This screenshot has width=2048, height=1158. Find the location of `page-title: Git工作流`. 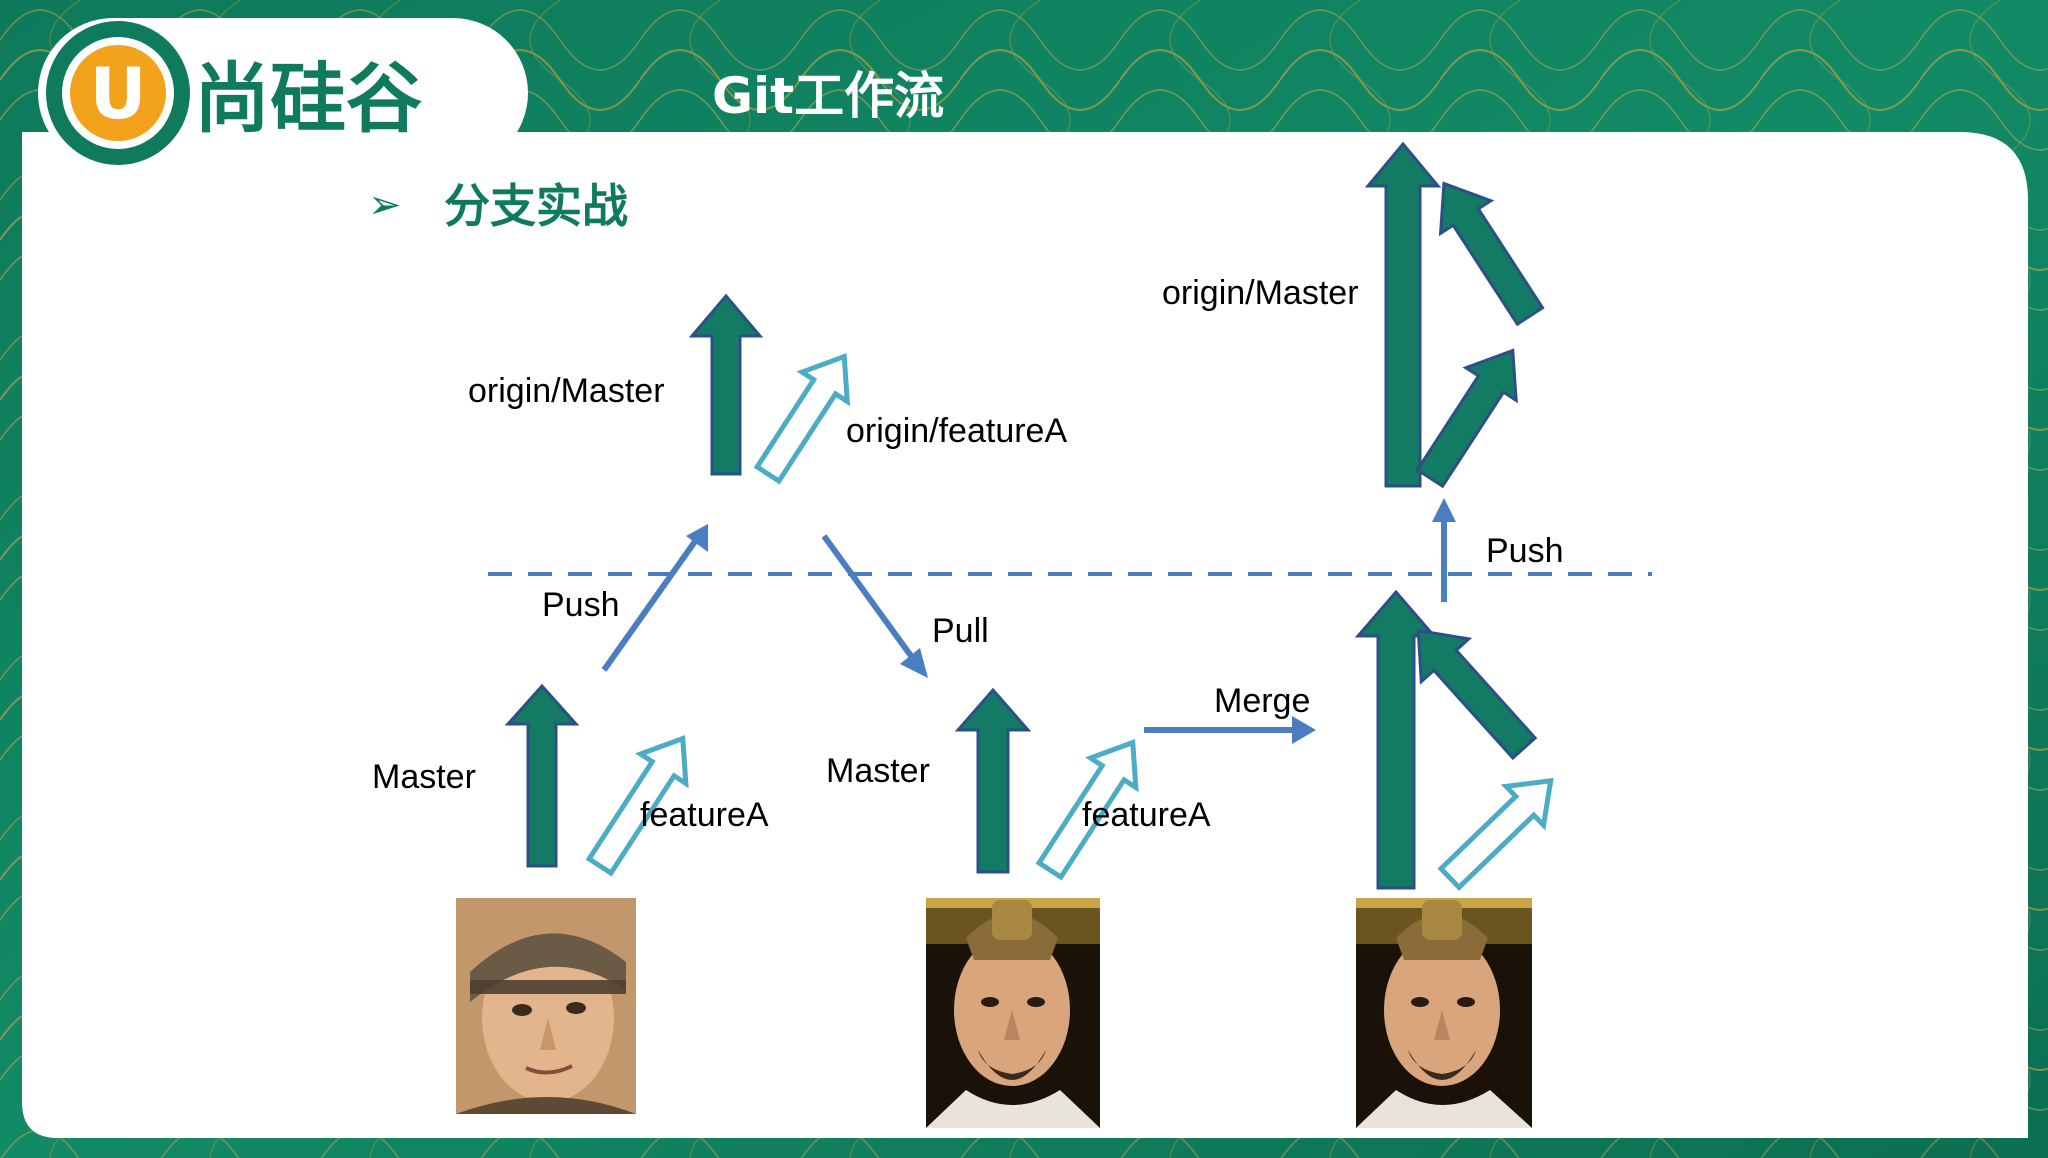

page-title: Git工作流 is located at coordinates (828, 96).